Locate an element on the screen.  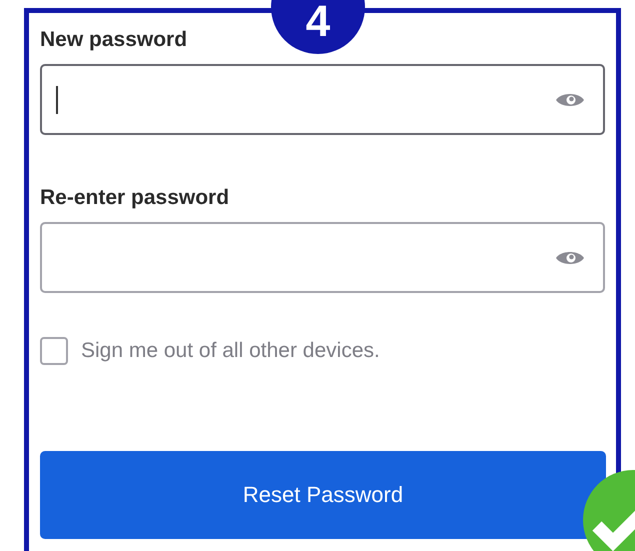
reset-password-button: Reset Password is located at coordinates (323, 494).